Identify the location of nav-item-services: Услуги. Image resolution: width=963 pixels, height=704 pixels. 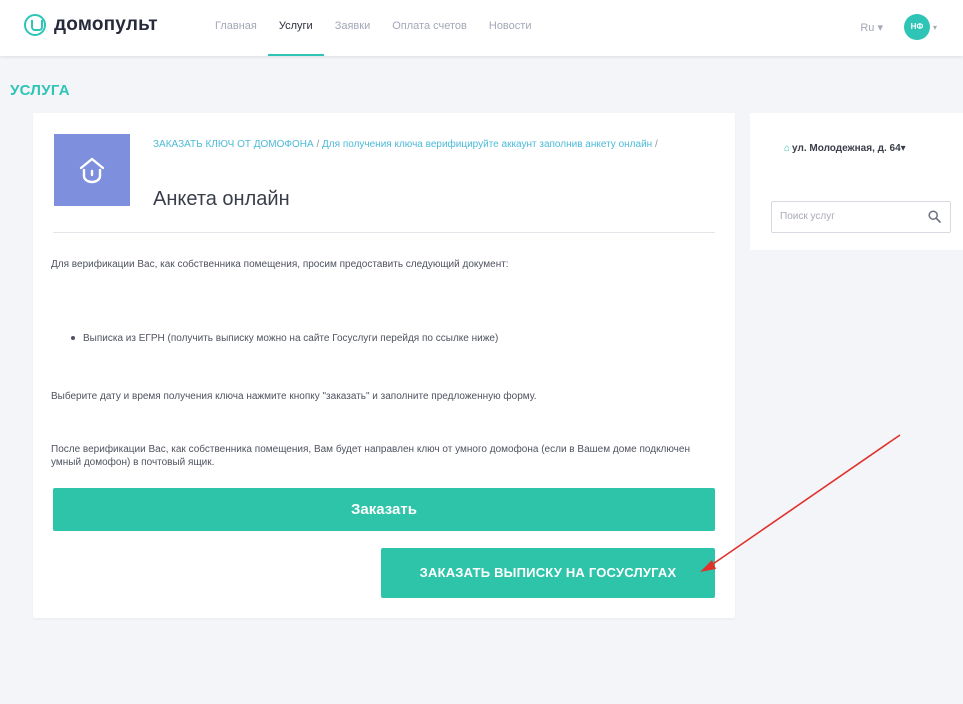
(295, 28).